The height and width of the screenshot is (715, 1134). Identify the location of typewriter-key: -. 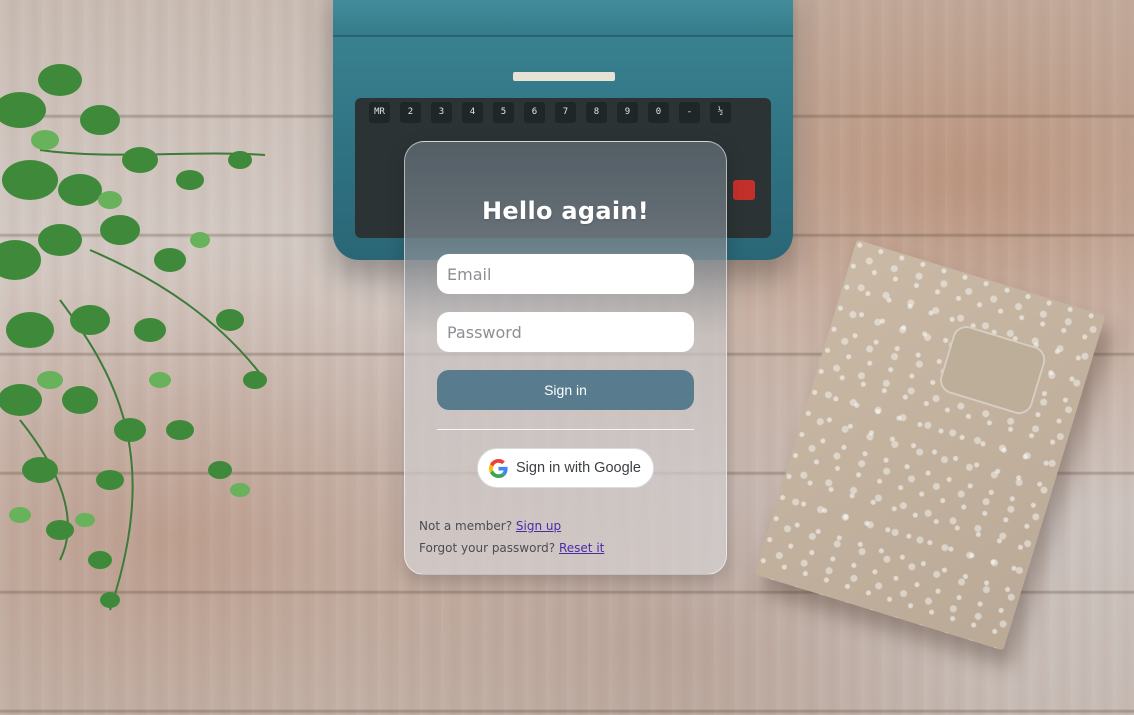
(689, 112).